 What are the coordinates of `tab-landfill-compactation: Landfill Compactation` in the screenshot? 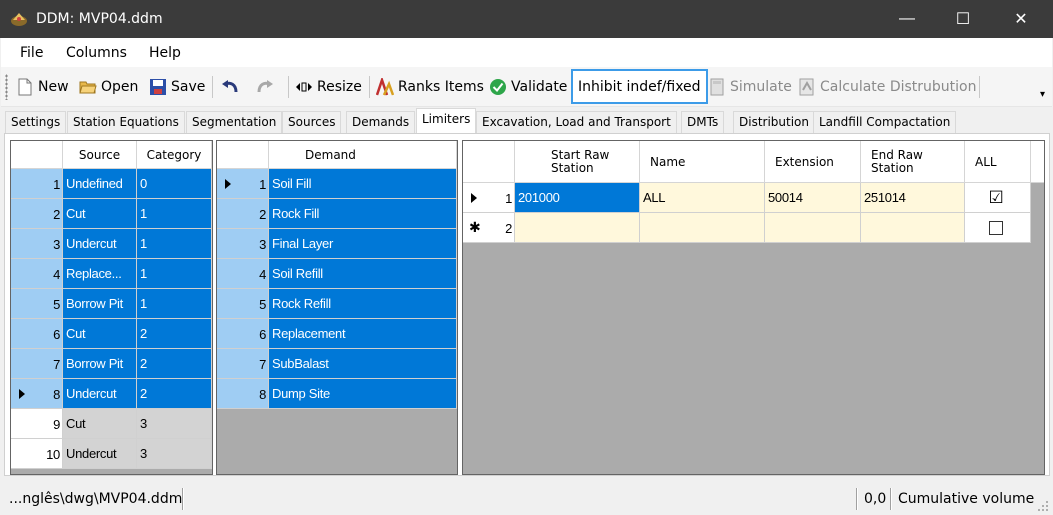 It's located at (885, 122).